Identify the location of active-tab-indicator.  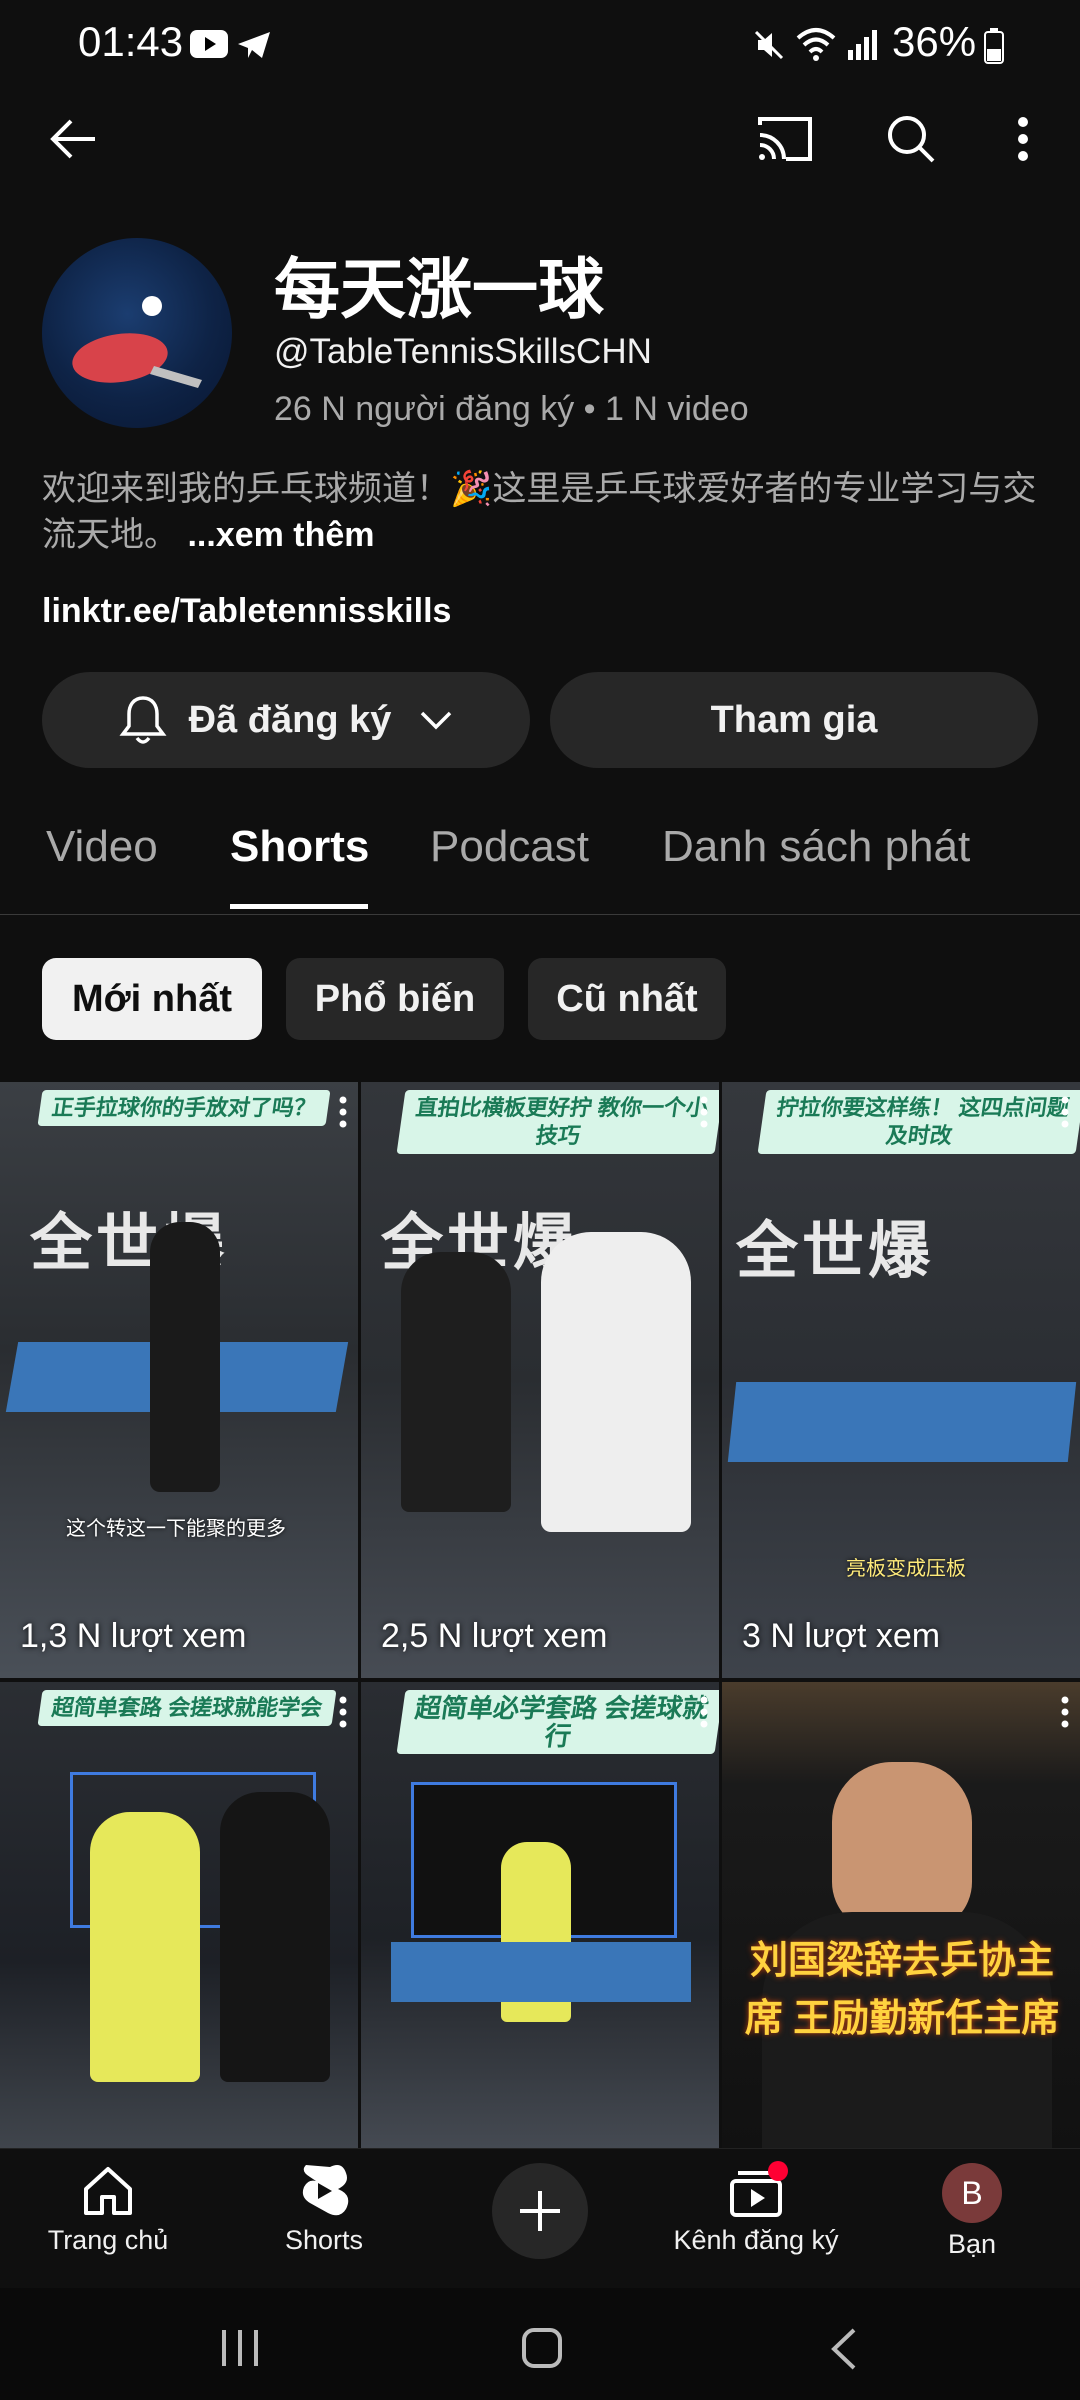
(299, 906).